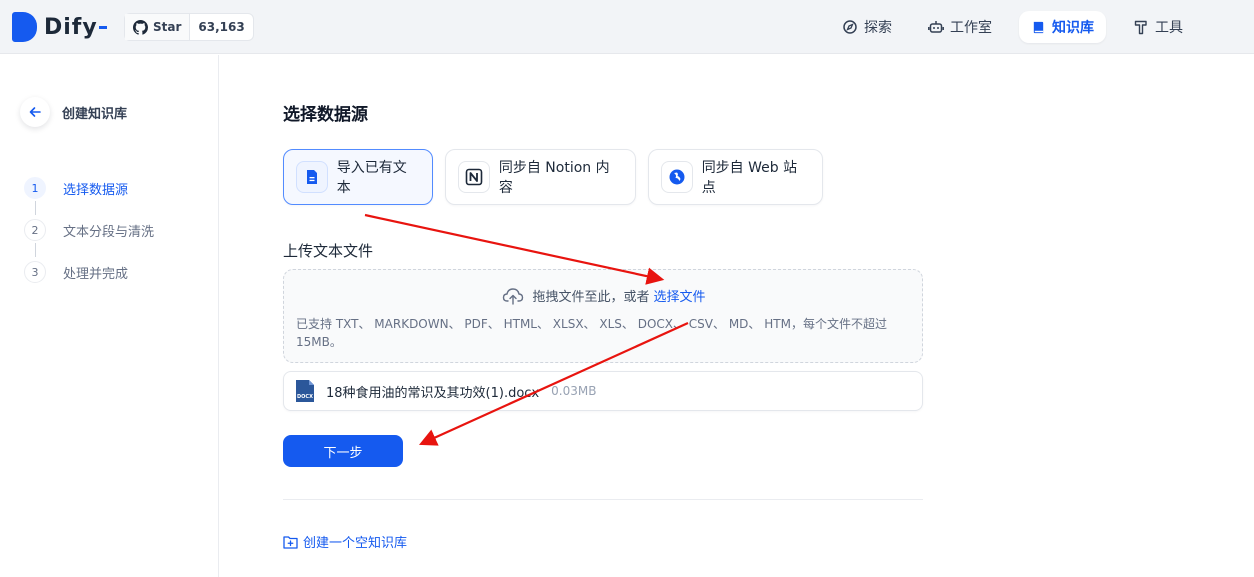  What do you see at coordinates (312, 177) in the screenshot?
I see `file-text-icon` at bounding box center [312, 177].